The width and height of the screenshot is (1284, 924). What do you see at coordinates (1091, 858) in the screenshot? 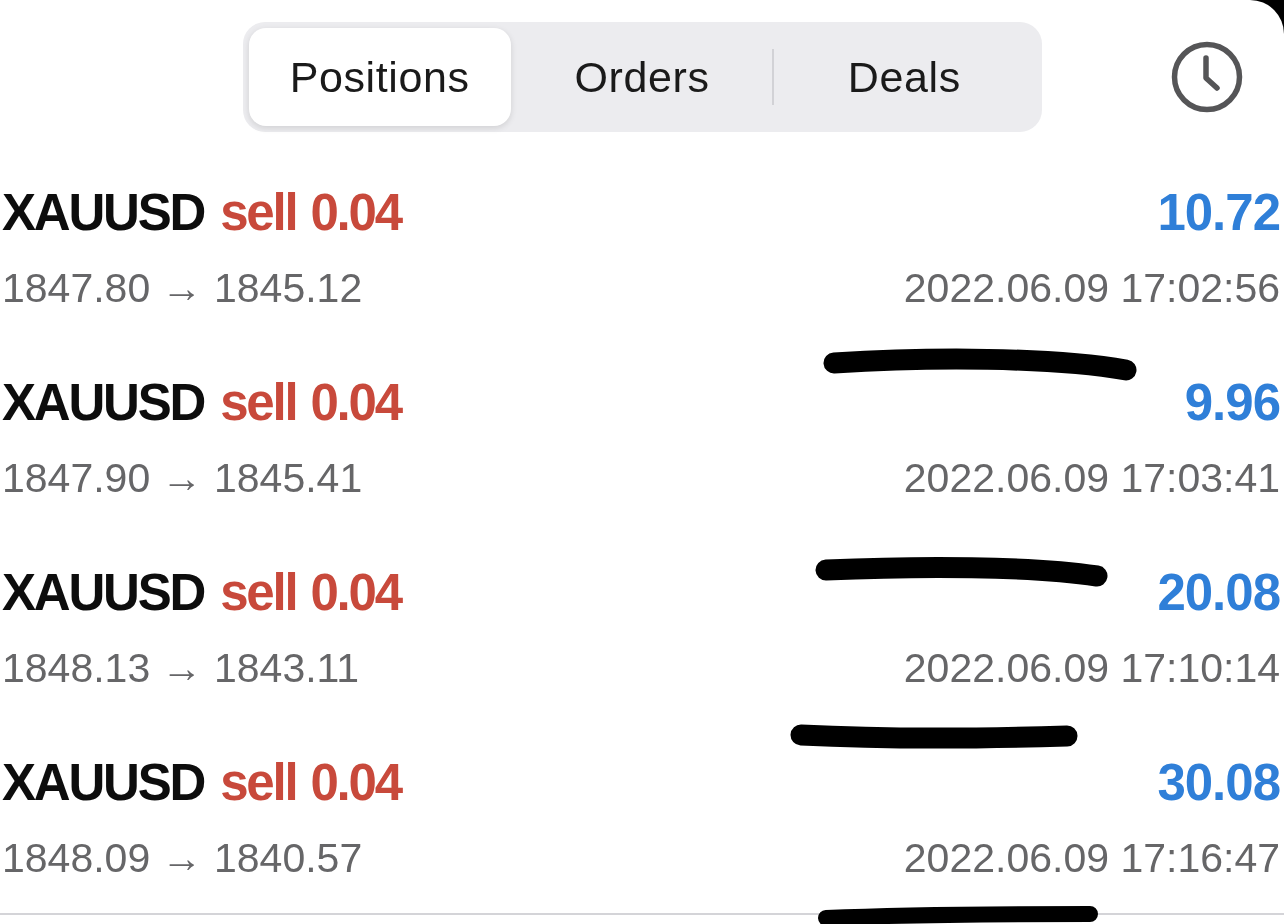
I see `time-text: 2022.06.09 17:16:47` at bounding box center [1091, 858].